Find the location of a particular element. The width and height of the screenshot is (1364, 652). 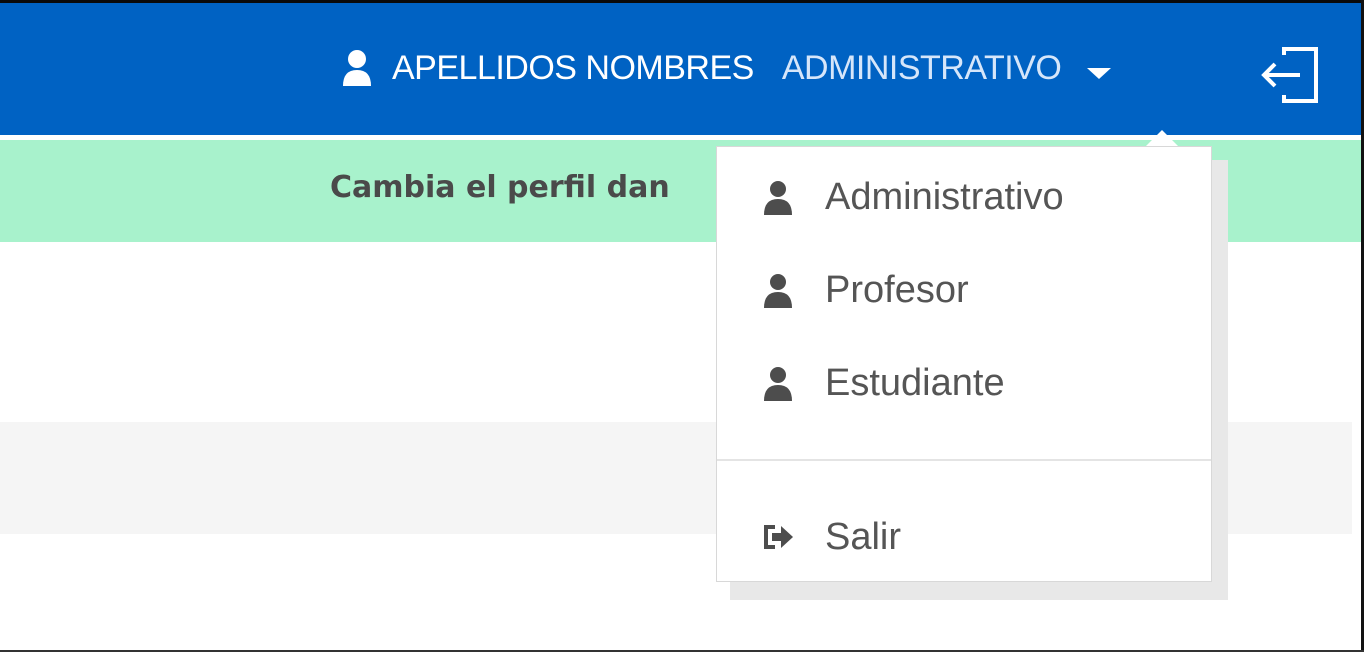

menu-item-profesor: Profesor is located at coordinates (964, 290).